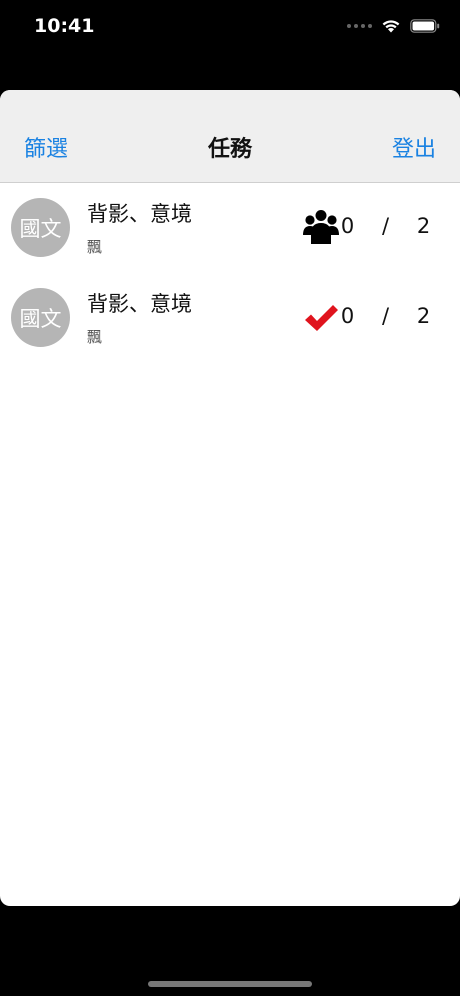  Describe the element at coordinates (230, 228) in the screenshot. I see `task-row-1: 國文 背影、意境 飄 0 / 2` at that location.